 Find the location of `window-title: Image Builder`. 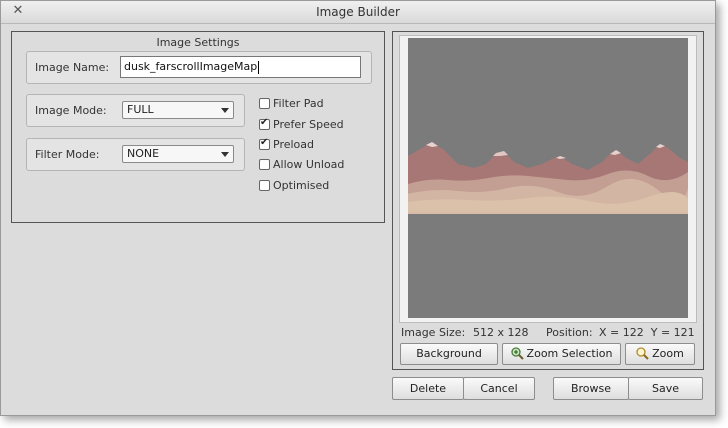

window-title: Image Builder is located at coordinates (358, 12).